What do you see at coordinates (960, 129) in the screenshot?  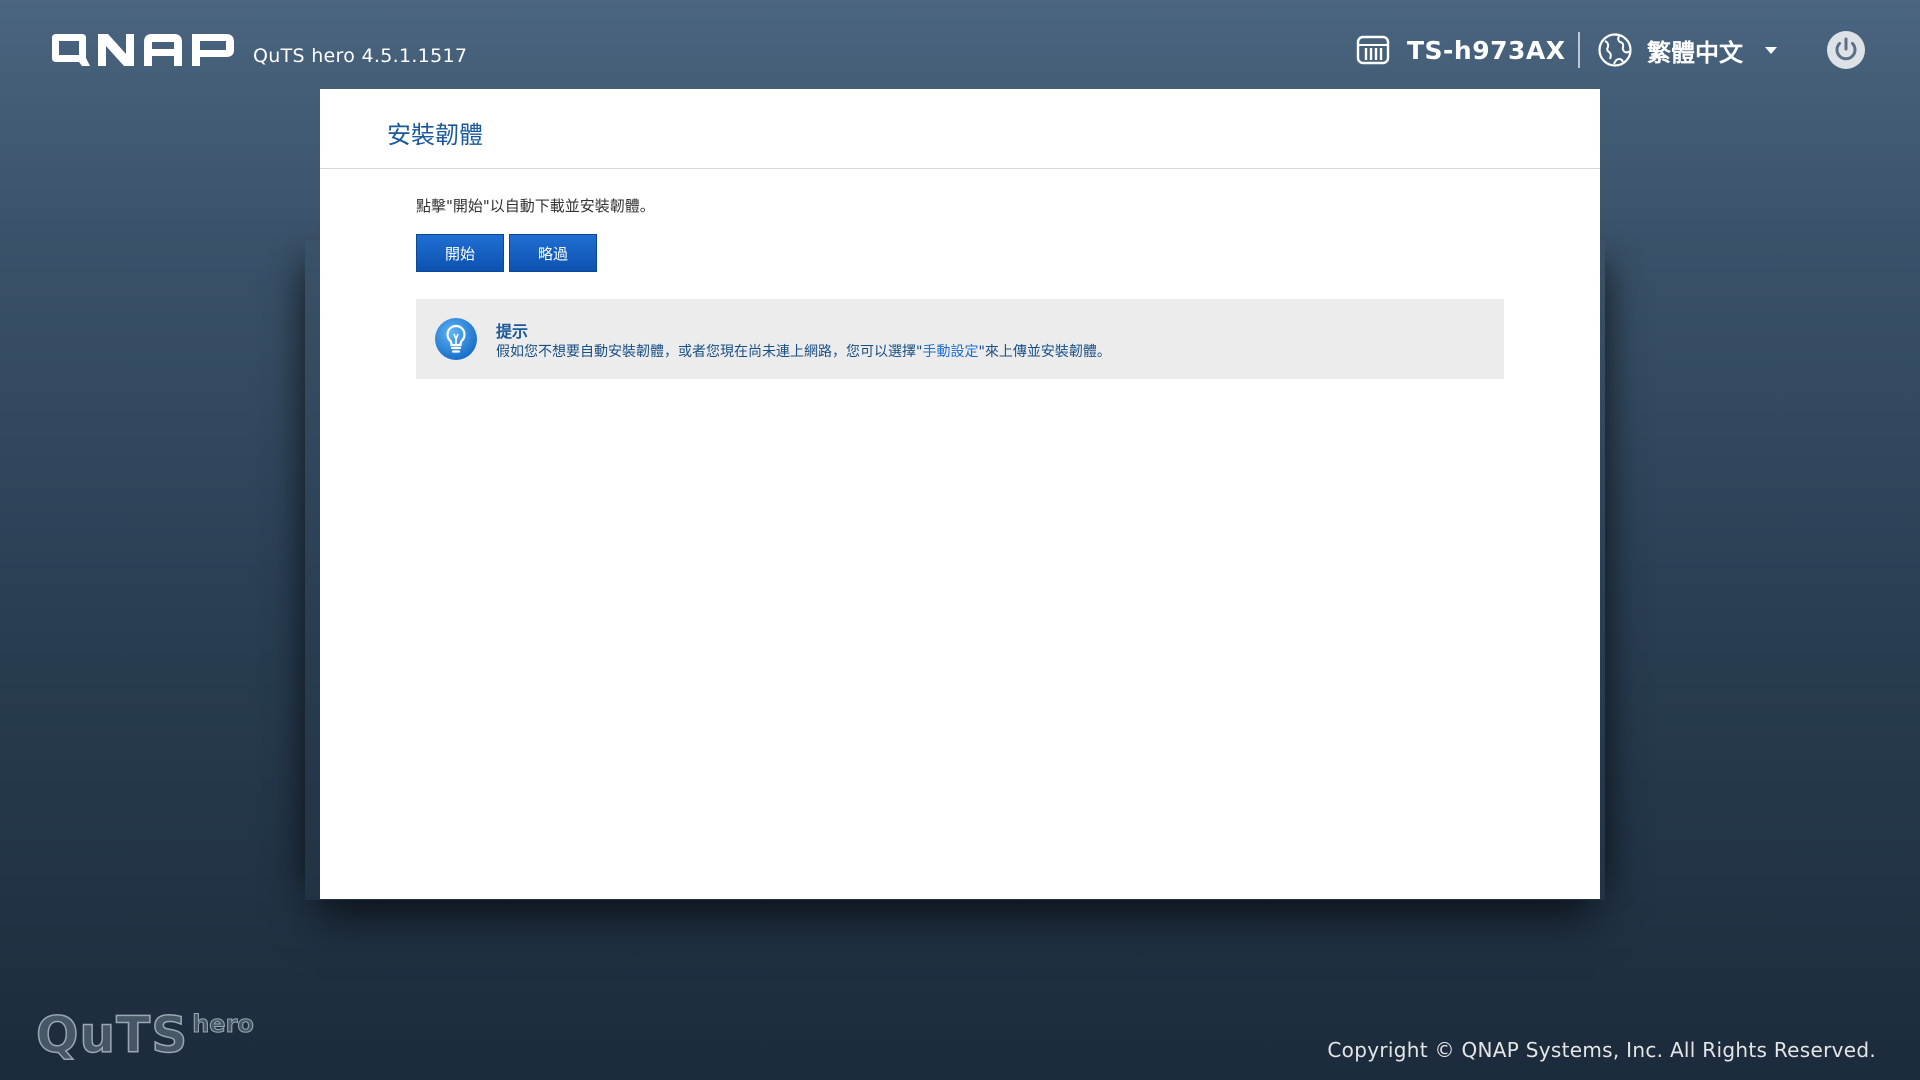 I see `panel-header: 安裝韌體` at bounding box center [960, 129].